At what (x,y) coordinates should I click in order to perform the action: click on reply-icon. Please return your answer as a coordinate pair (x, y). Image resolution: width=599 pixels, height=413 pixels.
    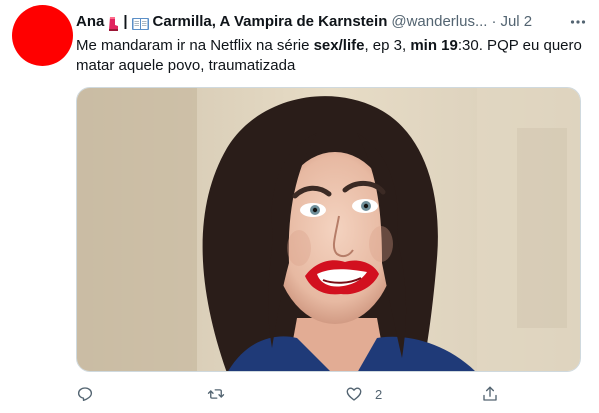
    Looking at the image, I should click on (85, 394).